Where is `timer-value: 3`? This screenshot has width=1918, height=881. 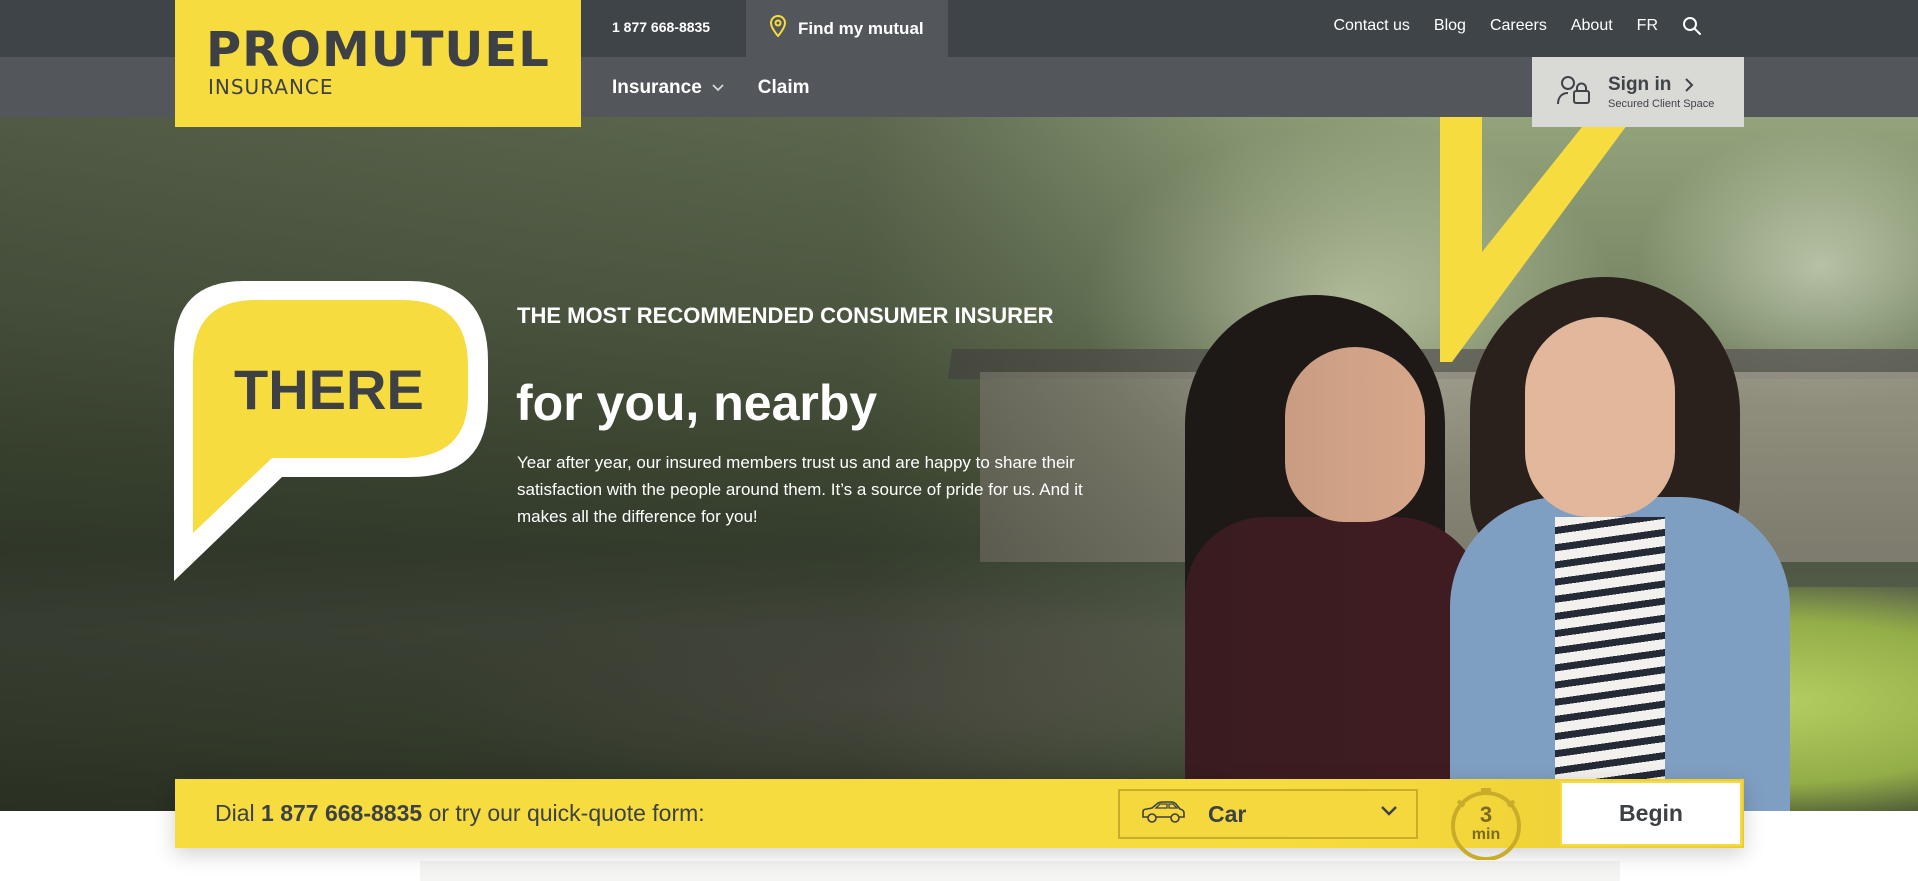 timer-value: 3 is located at coordinates (1486, 814).